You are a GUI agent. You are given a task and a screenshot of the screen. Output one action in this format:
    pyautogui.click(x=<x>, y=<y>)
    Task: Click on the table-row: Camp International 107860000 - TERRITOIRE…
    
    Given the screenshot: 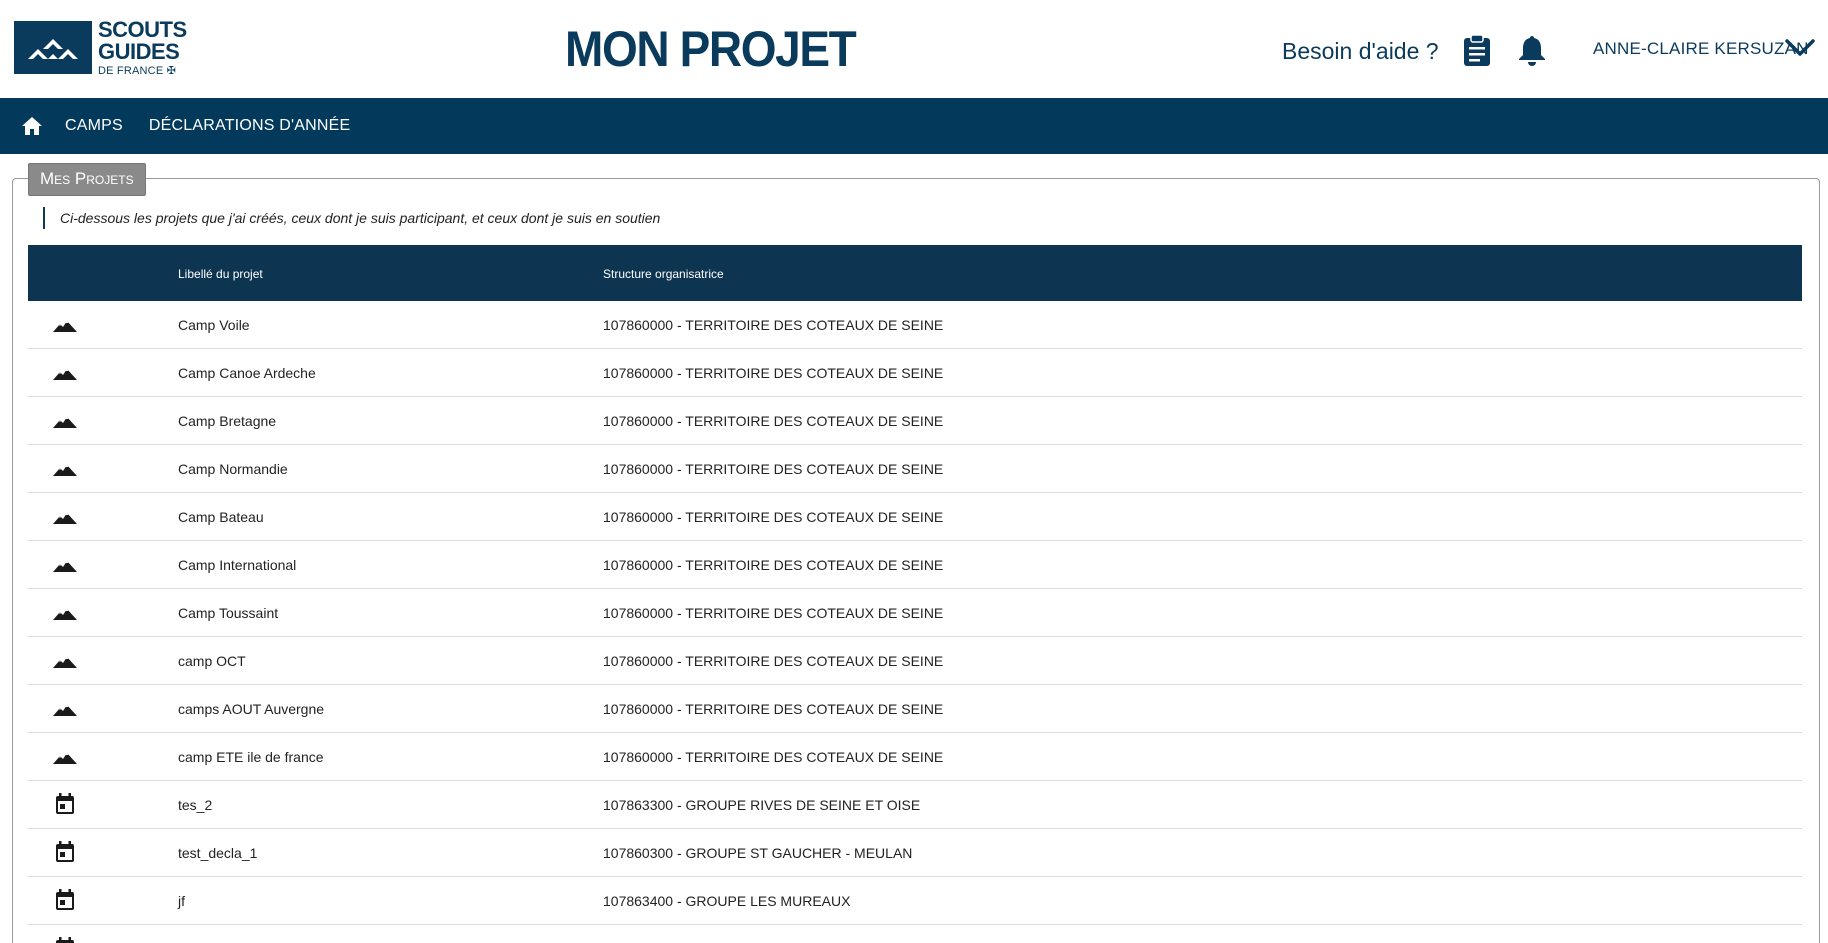 What is the action you would take?
    pyautogui.click(x=915, y=565)
    